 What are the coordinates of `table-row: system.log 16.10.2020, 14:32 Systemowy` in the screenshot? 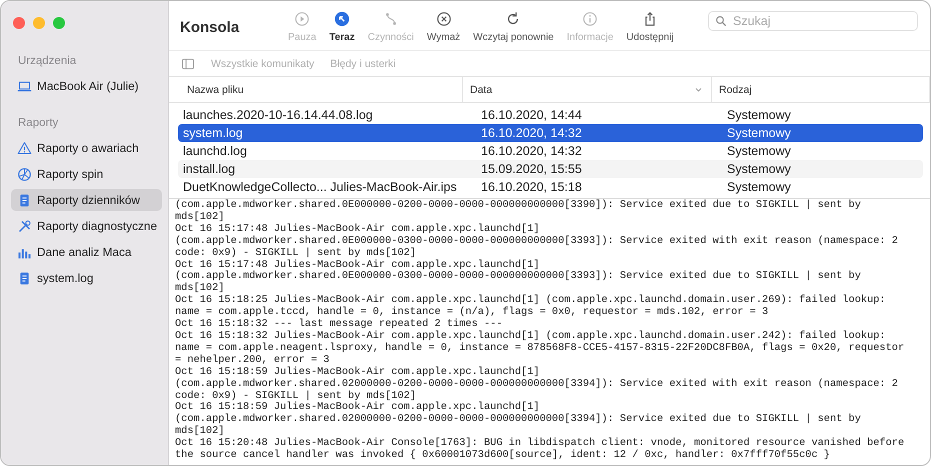 It's located at (550, 133).